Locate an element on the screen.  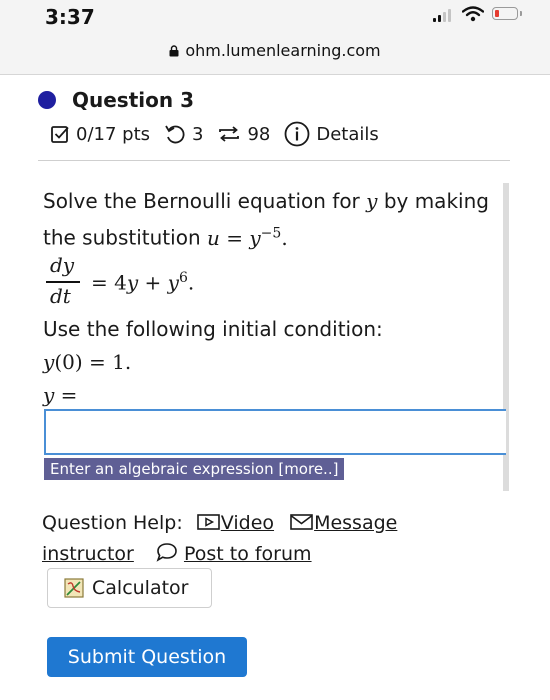
browser-url-bar: ohm.lumenlearning.com is located at coordinates (275, 55).